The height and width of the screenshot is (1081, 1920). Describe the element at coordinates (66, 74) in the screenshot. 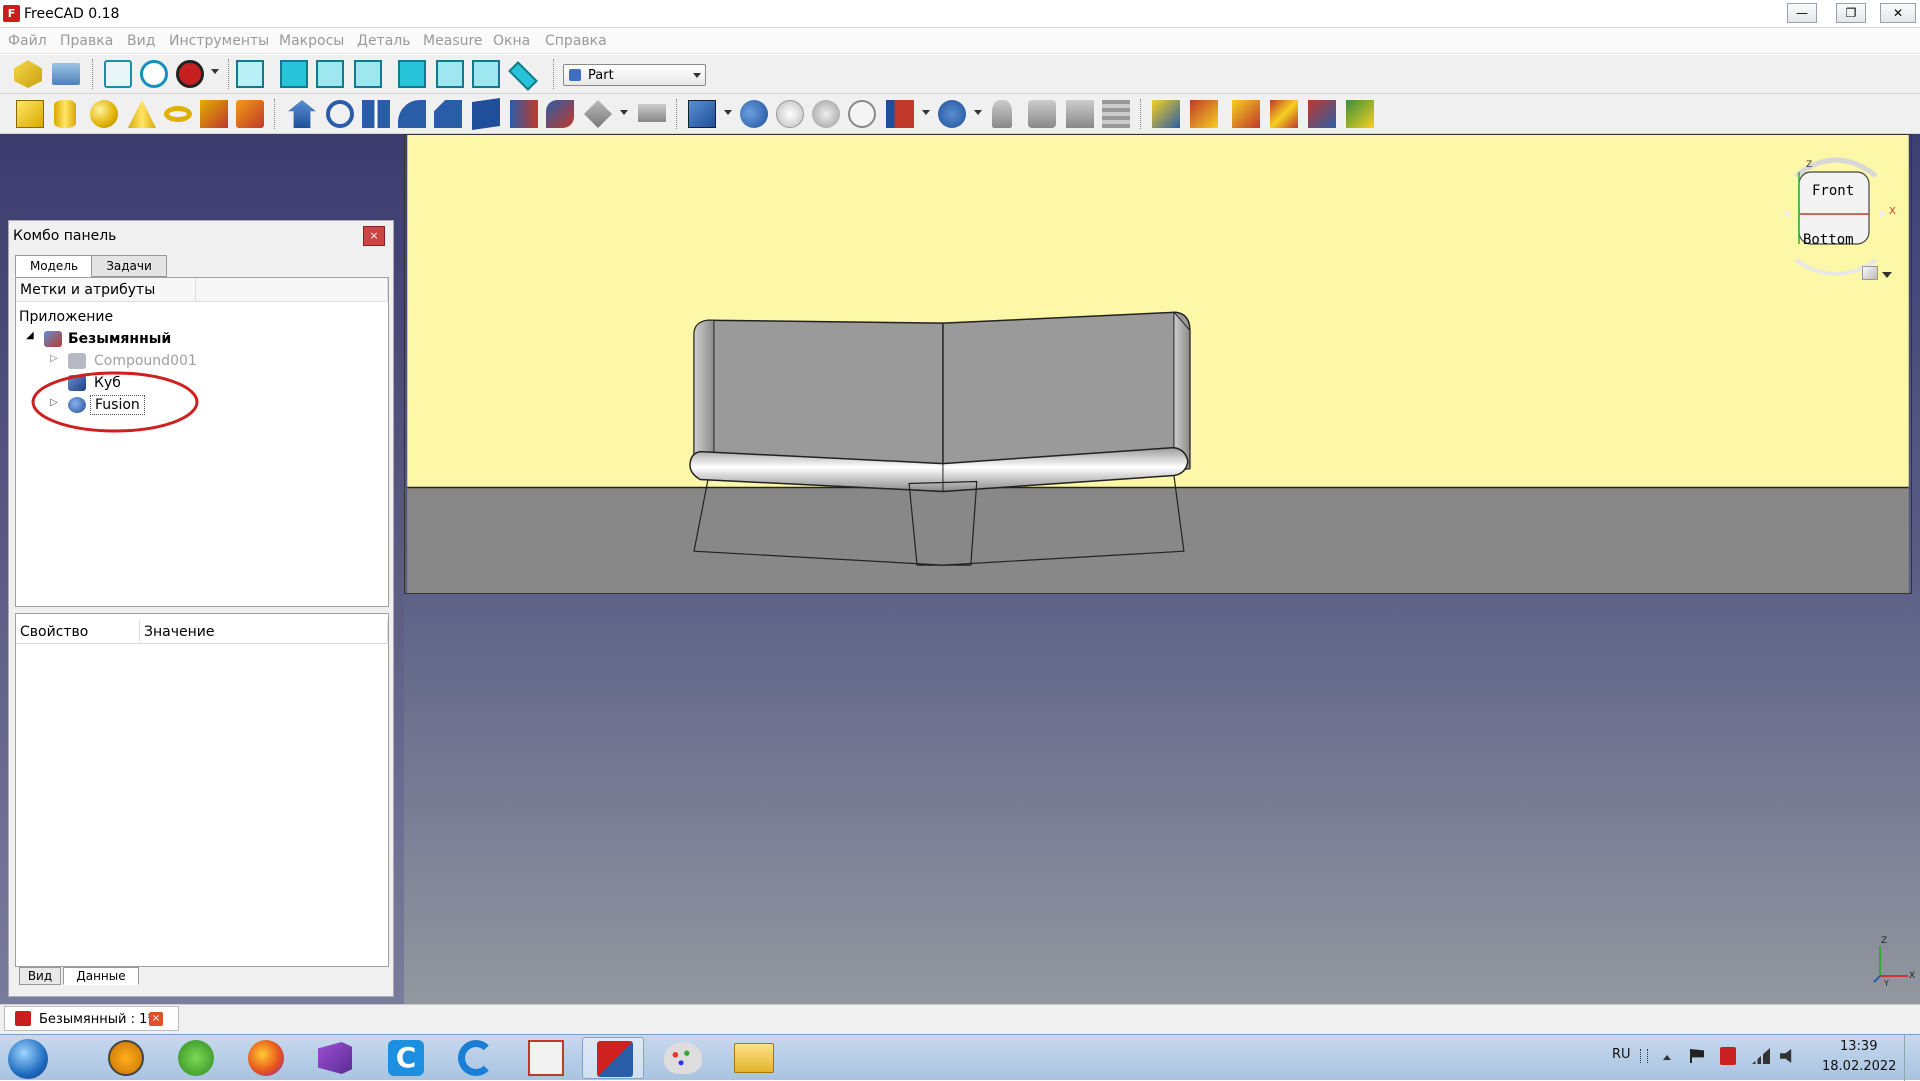

I see `open-folder-icon` at that location.